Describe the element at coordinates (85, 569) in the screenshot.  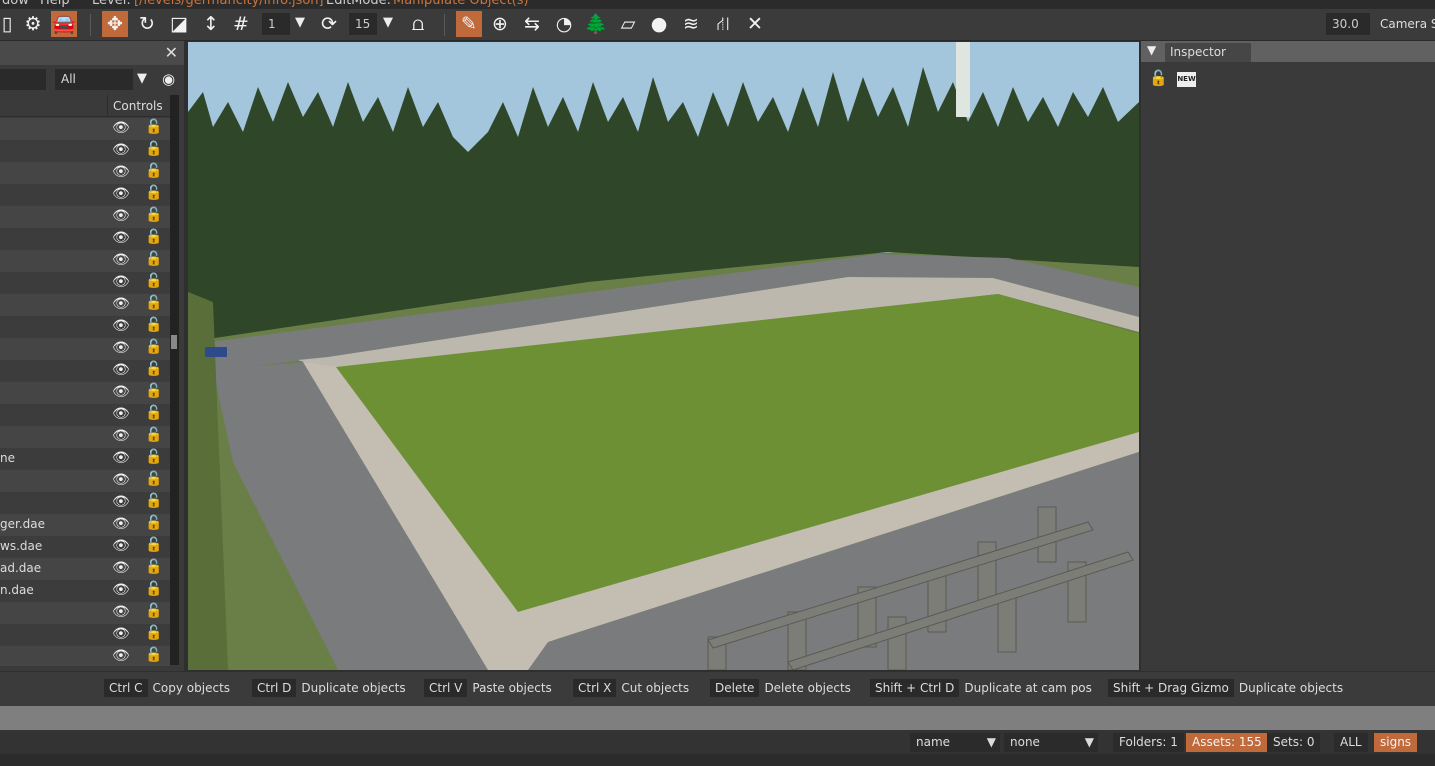
I see `list-item: ad.dae 👁 🔓` at that location.